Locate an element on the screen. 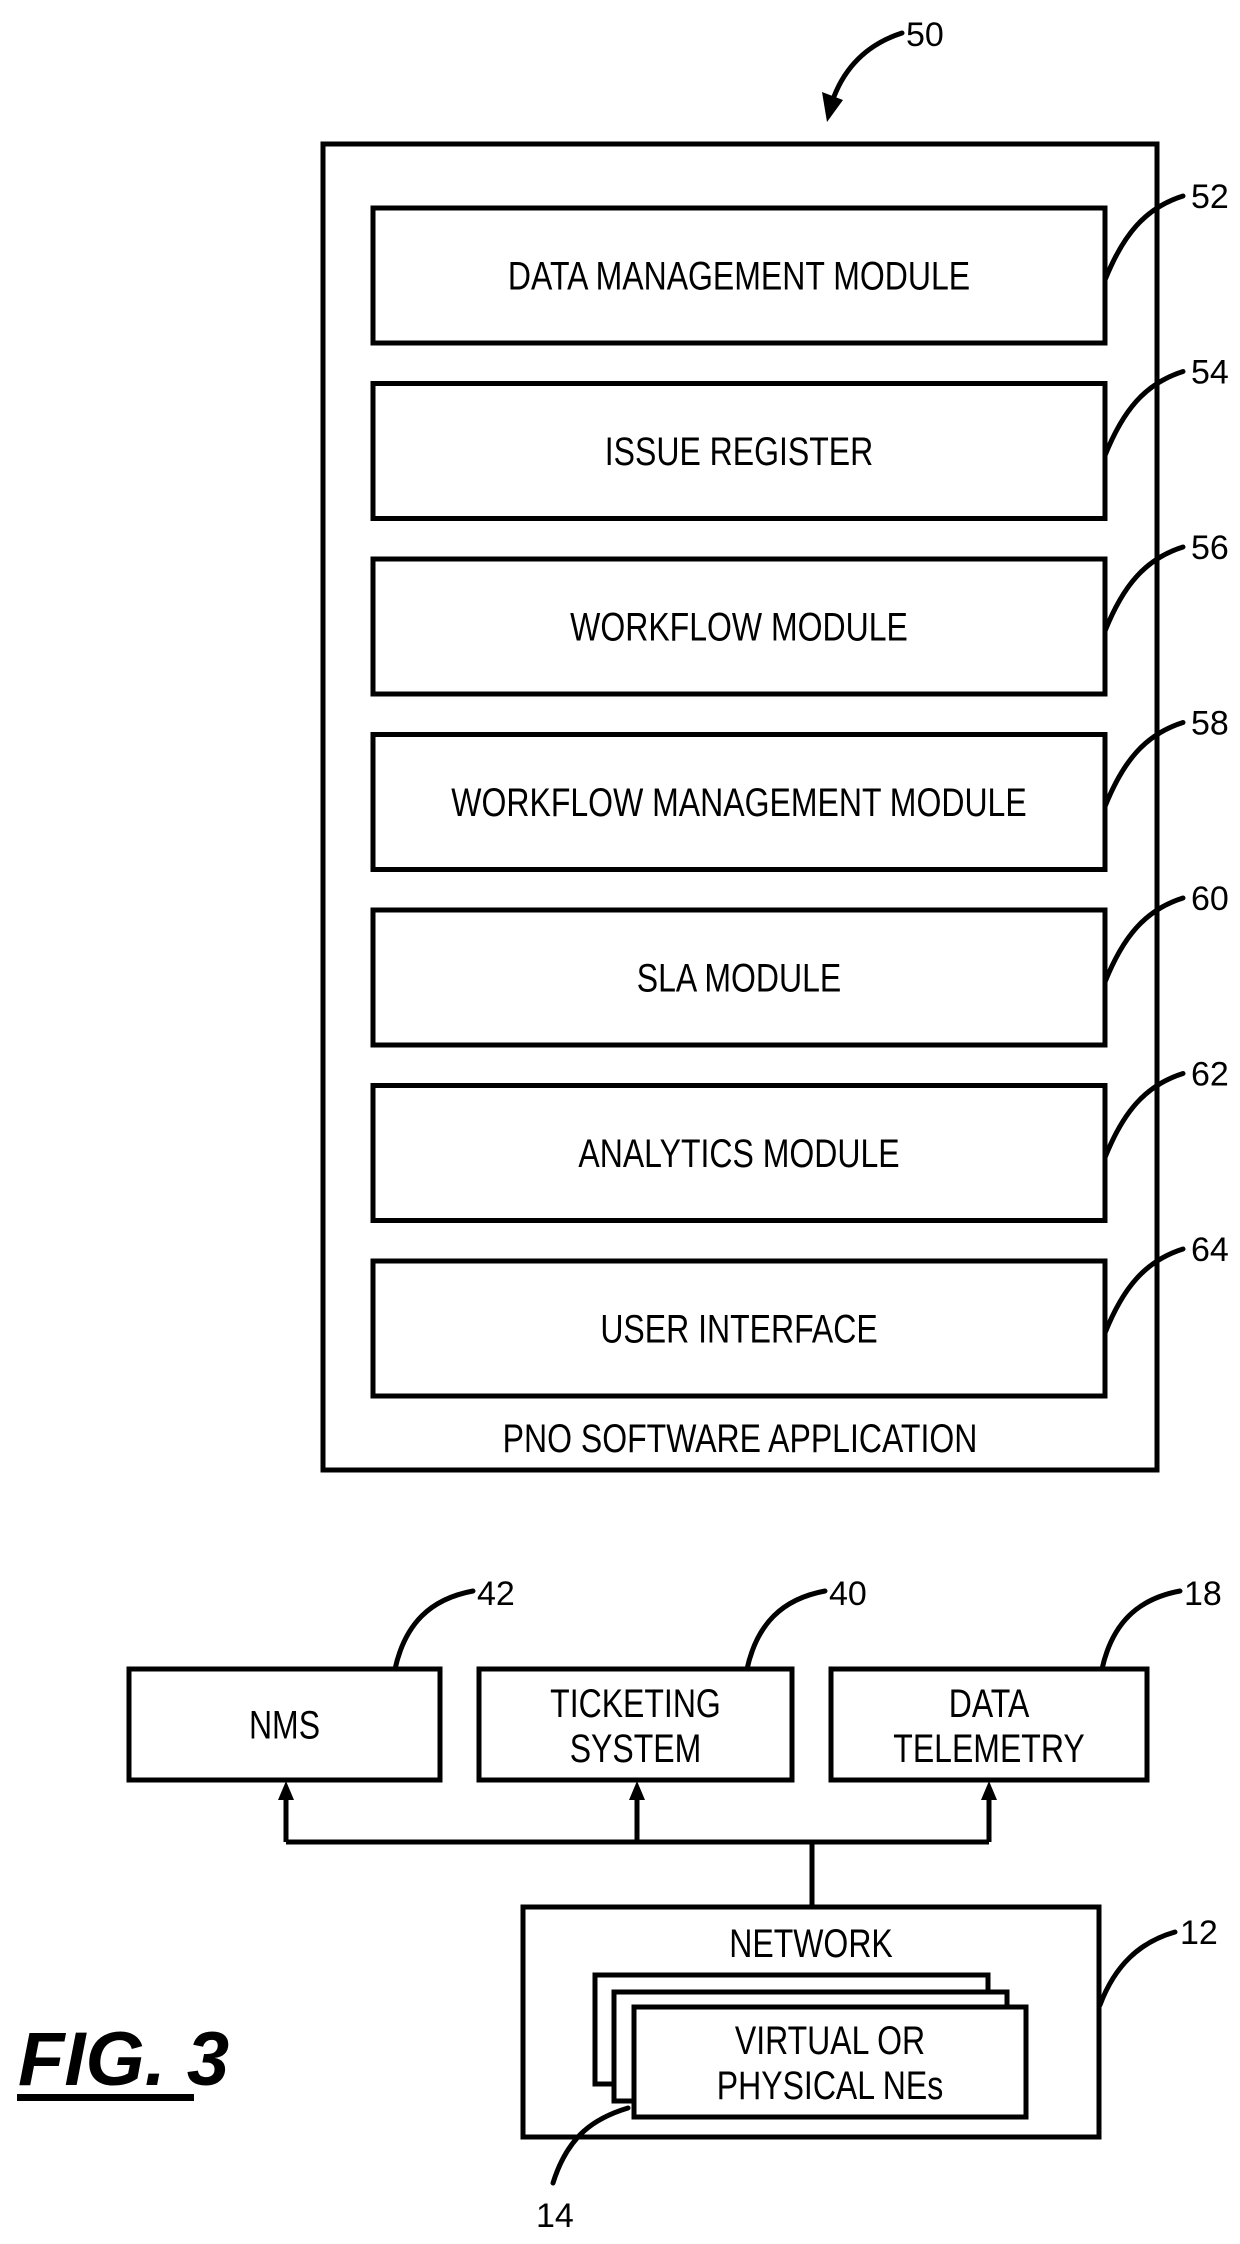 The width and height of the screenshot is (1240, 2244). external-systems: NMS 42 TICKETINGSYSTEM 40 DATATELEMETRY 18 is located at coordinates (674, 1708).